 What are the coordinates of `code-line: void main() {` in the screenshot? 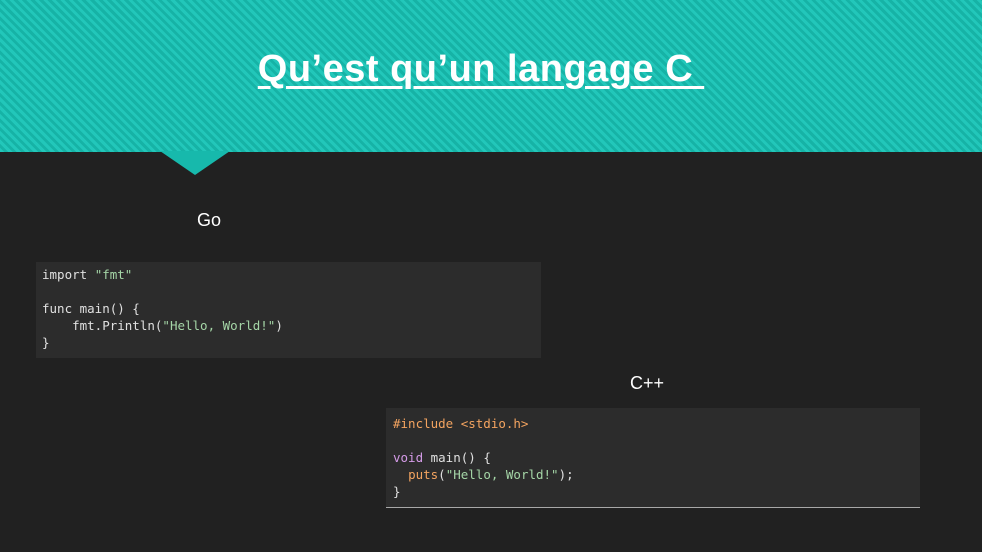 It's located at (656, 457).